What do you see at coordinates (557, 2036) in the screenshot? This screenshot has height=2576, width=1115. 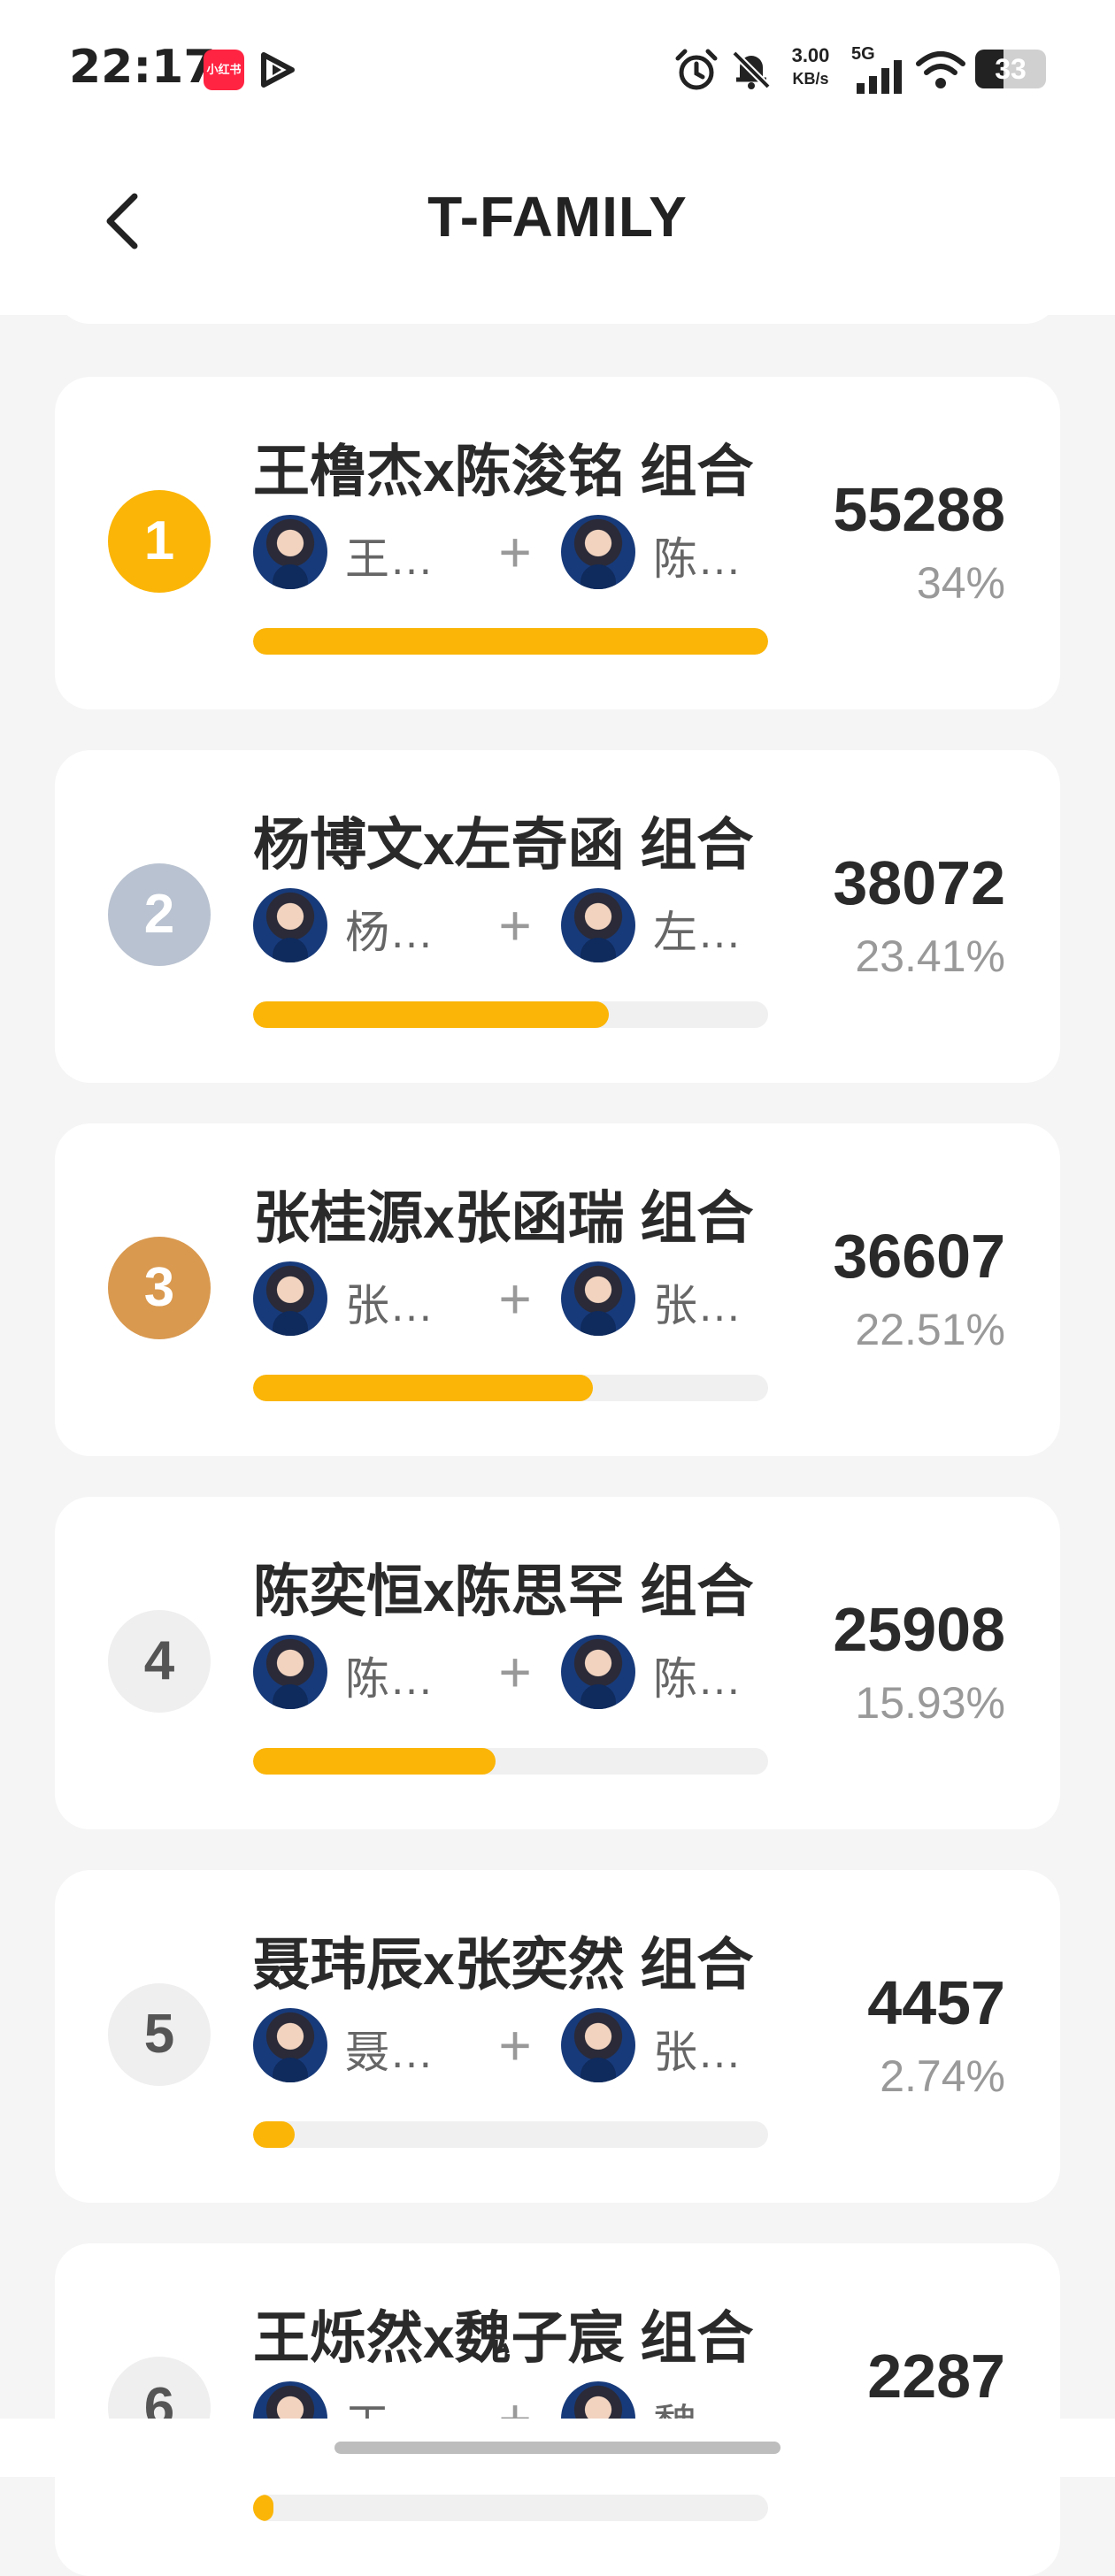 I see `ranking-card: 5 聂玮辰x张奕然 组合聂… 张… +4457 2.74%` at bounding box center [557, 2036].